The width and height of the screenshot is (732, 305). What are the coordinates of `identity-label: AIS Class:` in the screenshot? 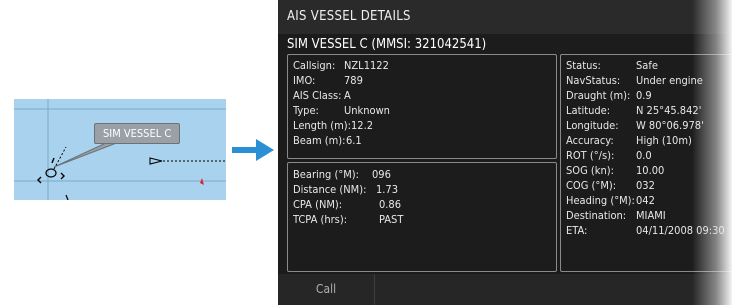 It's located at (317, 95).